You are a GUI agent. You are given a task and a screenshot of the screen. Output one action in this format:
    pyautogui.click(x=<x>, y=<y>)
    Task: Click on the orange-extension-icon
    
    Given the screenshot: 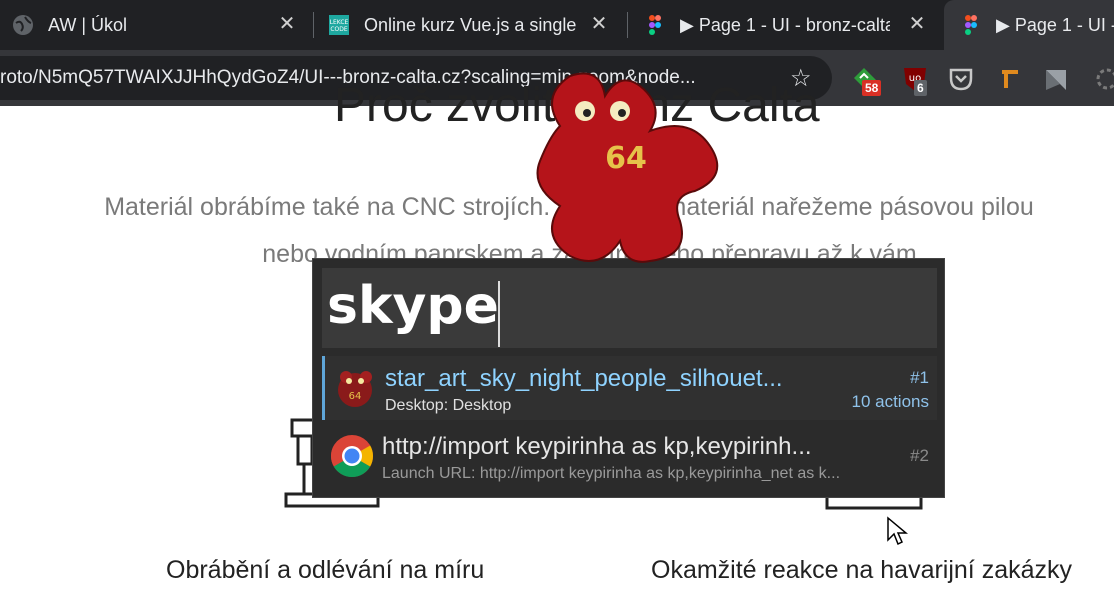 What is the action you would take?
    pyautogui.click(x=1011, y=79)
    